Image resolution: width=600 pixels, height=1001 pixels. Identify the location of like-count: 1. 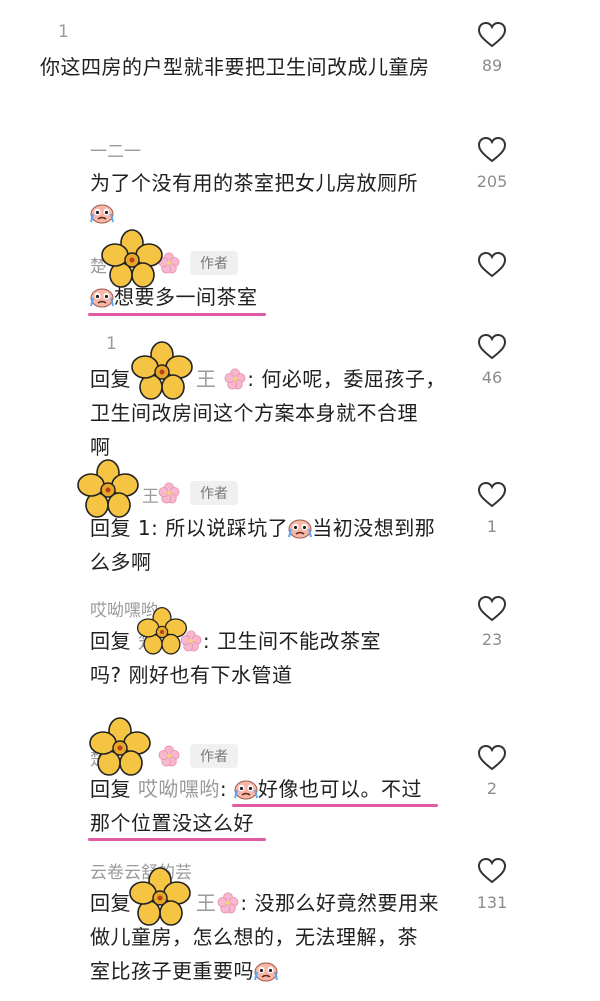
(492, 526).